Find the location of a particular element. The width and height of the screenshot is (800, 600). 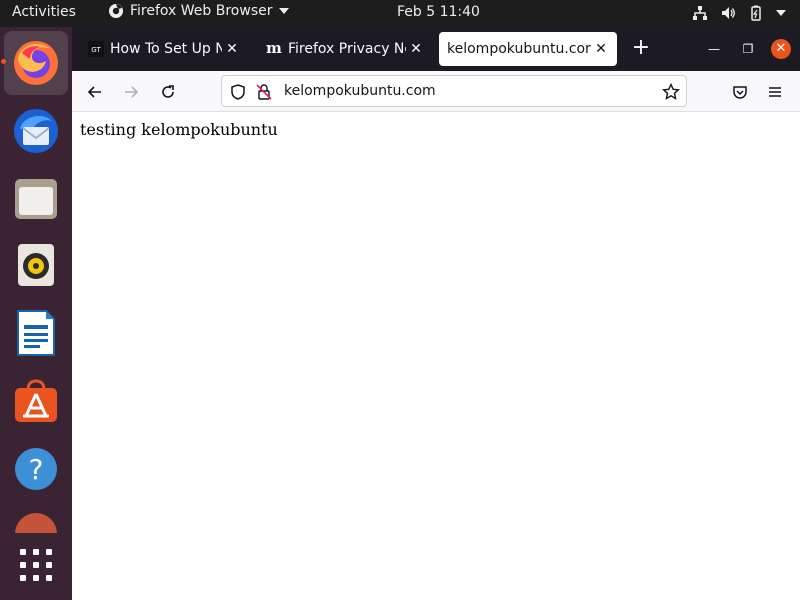

dock-rhythmbox is located at coordinates (36, 265).